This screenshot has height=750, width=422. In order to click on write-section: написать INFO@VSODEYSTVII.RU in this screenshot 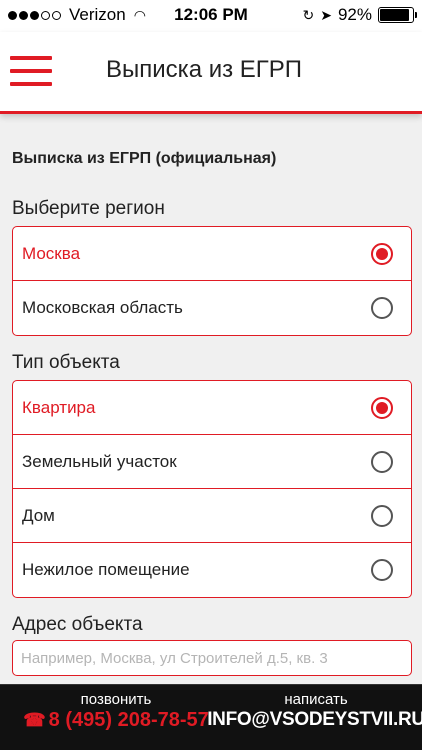, I will do `click(314, 711)`.